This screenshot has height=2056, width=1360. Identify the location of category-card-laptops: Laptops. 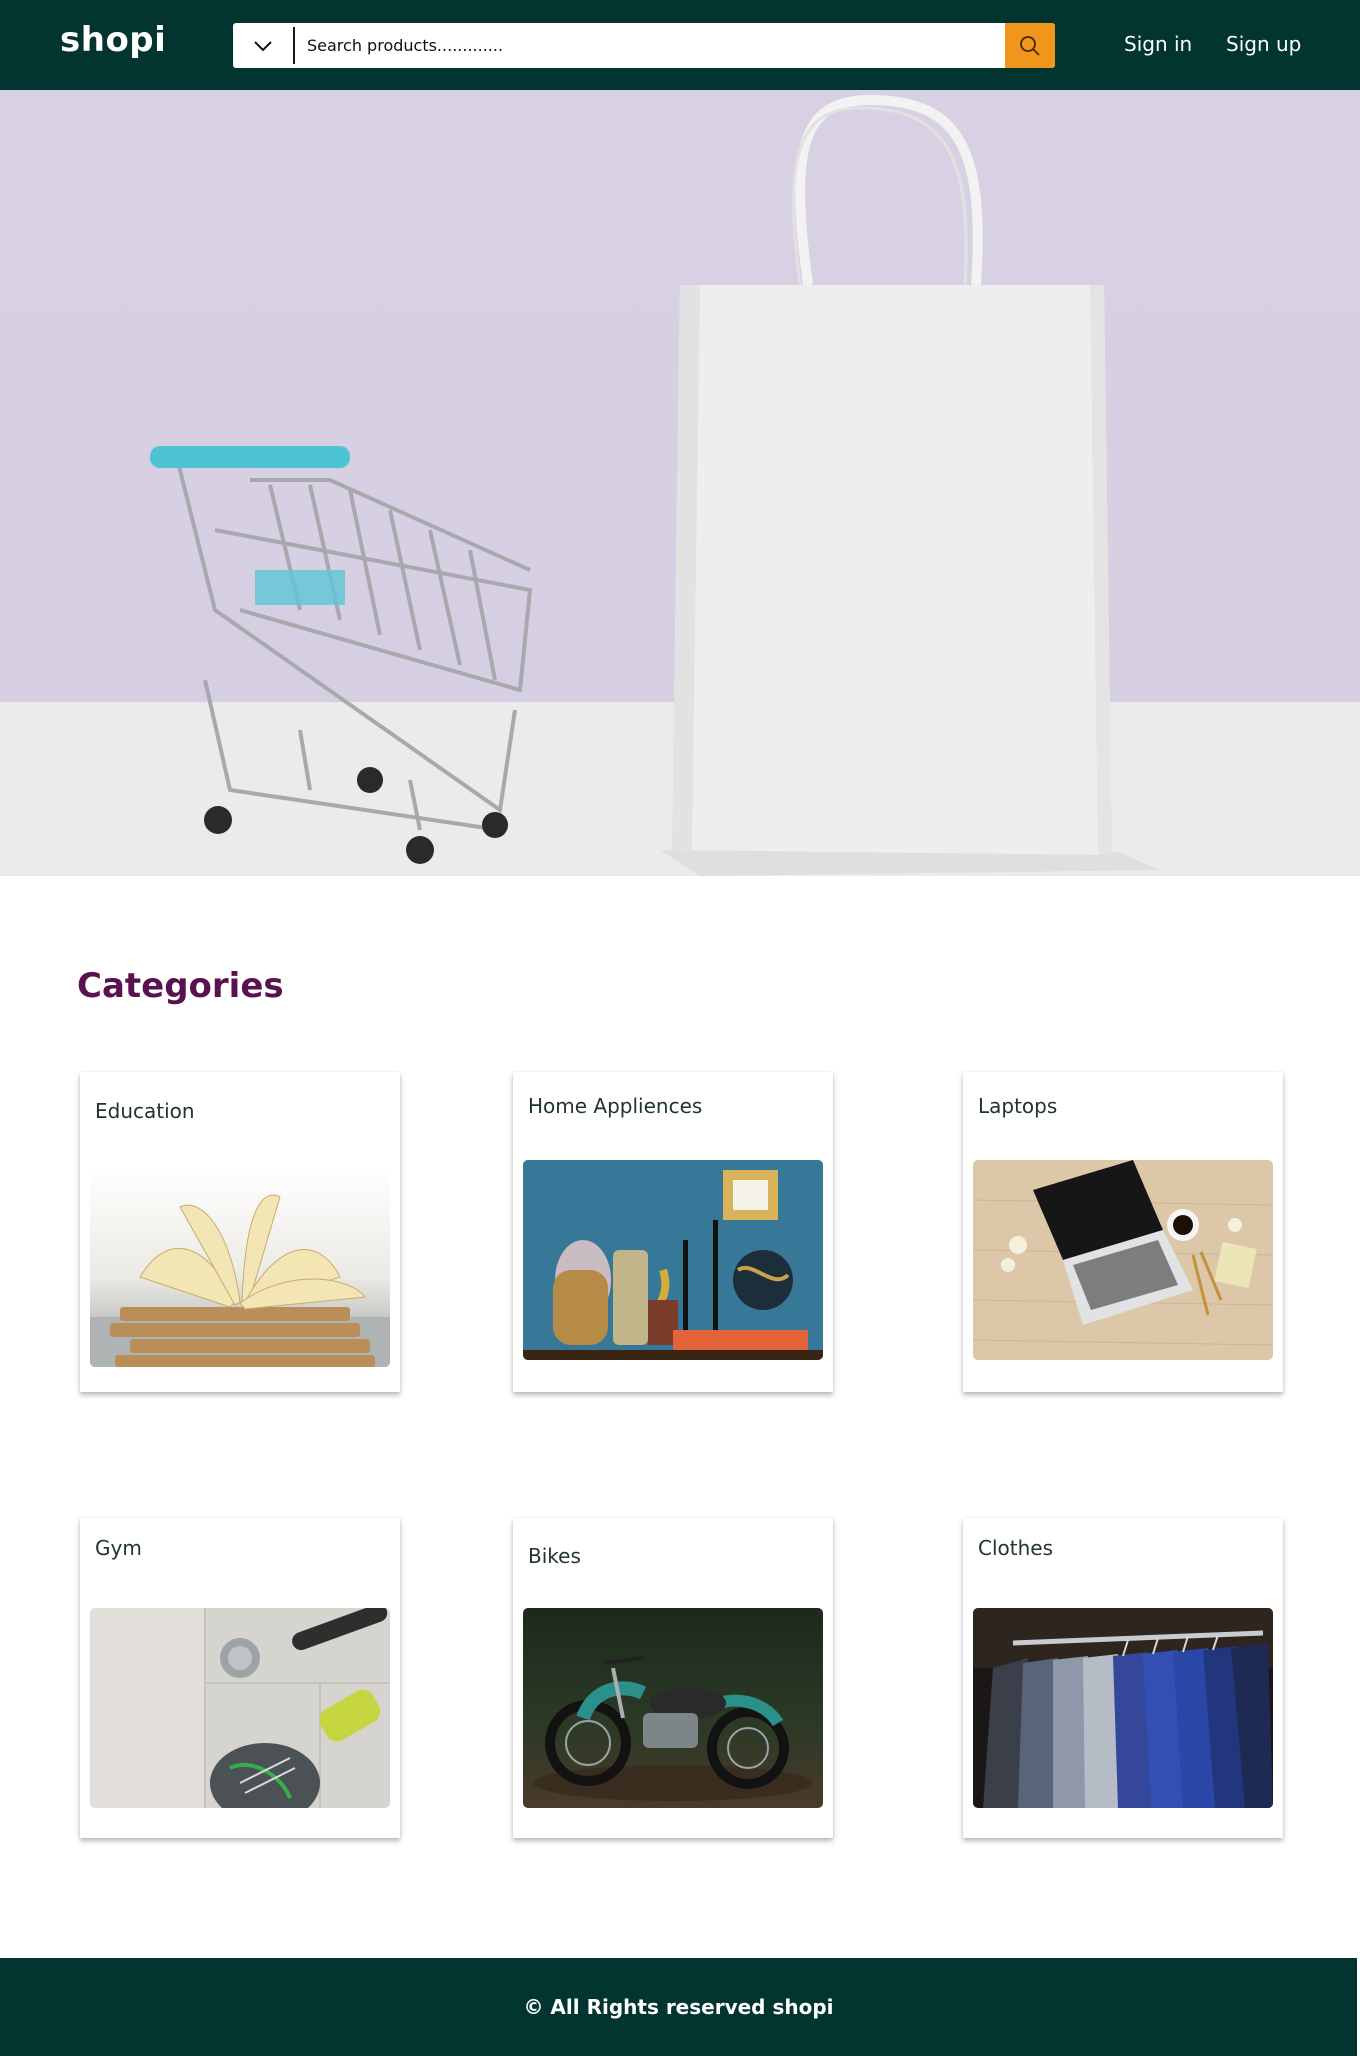
(1123, 1232).